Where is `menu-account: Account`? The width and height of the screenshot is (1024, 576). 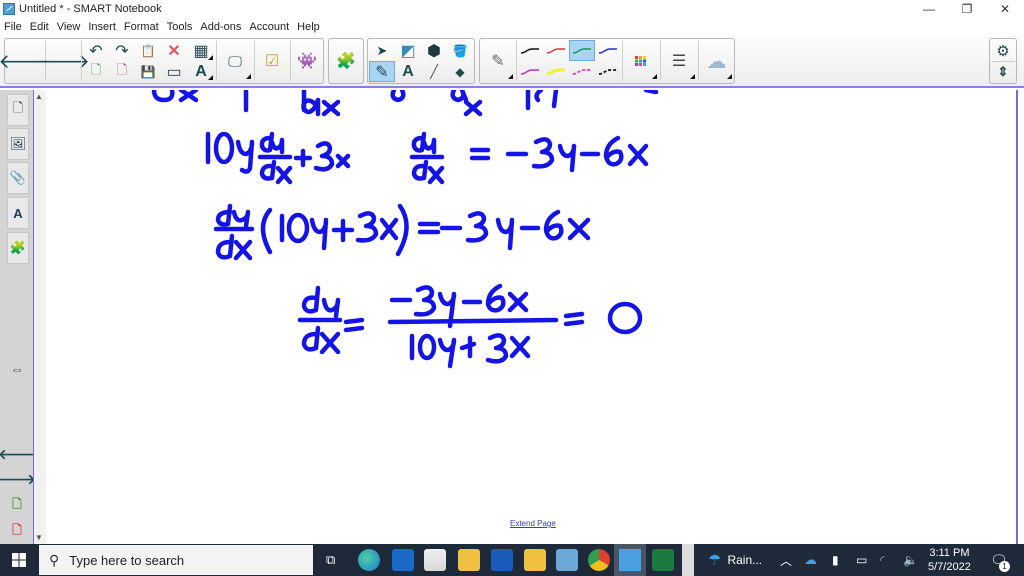 menu-account: Account is located at coordinates (269, 27).